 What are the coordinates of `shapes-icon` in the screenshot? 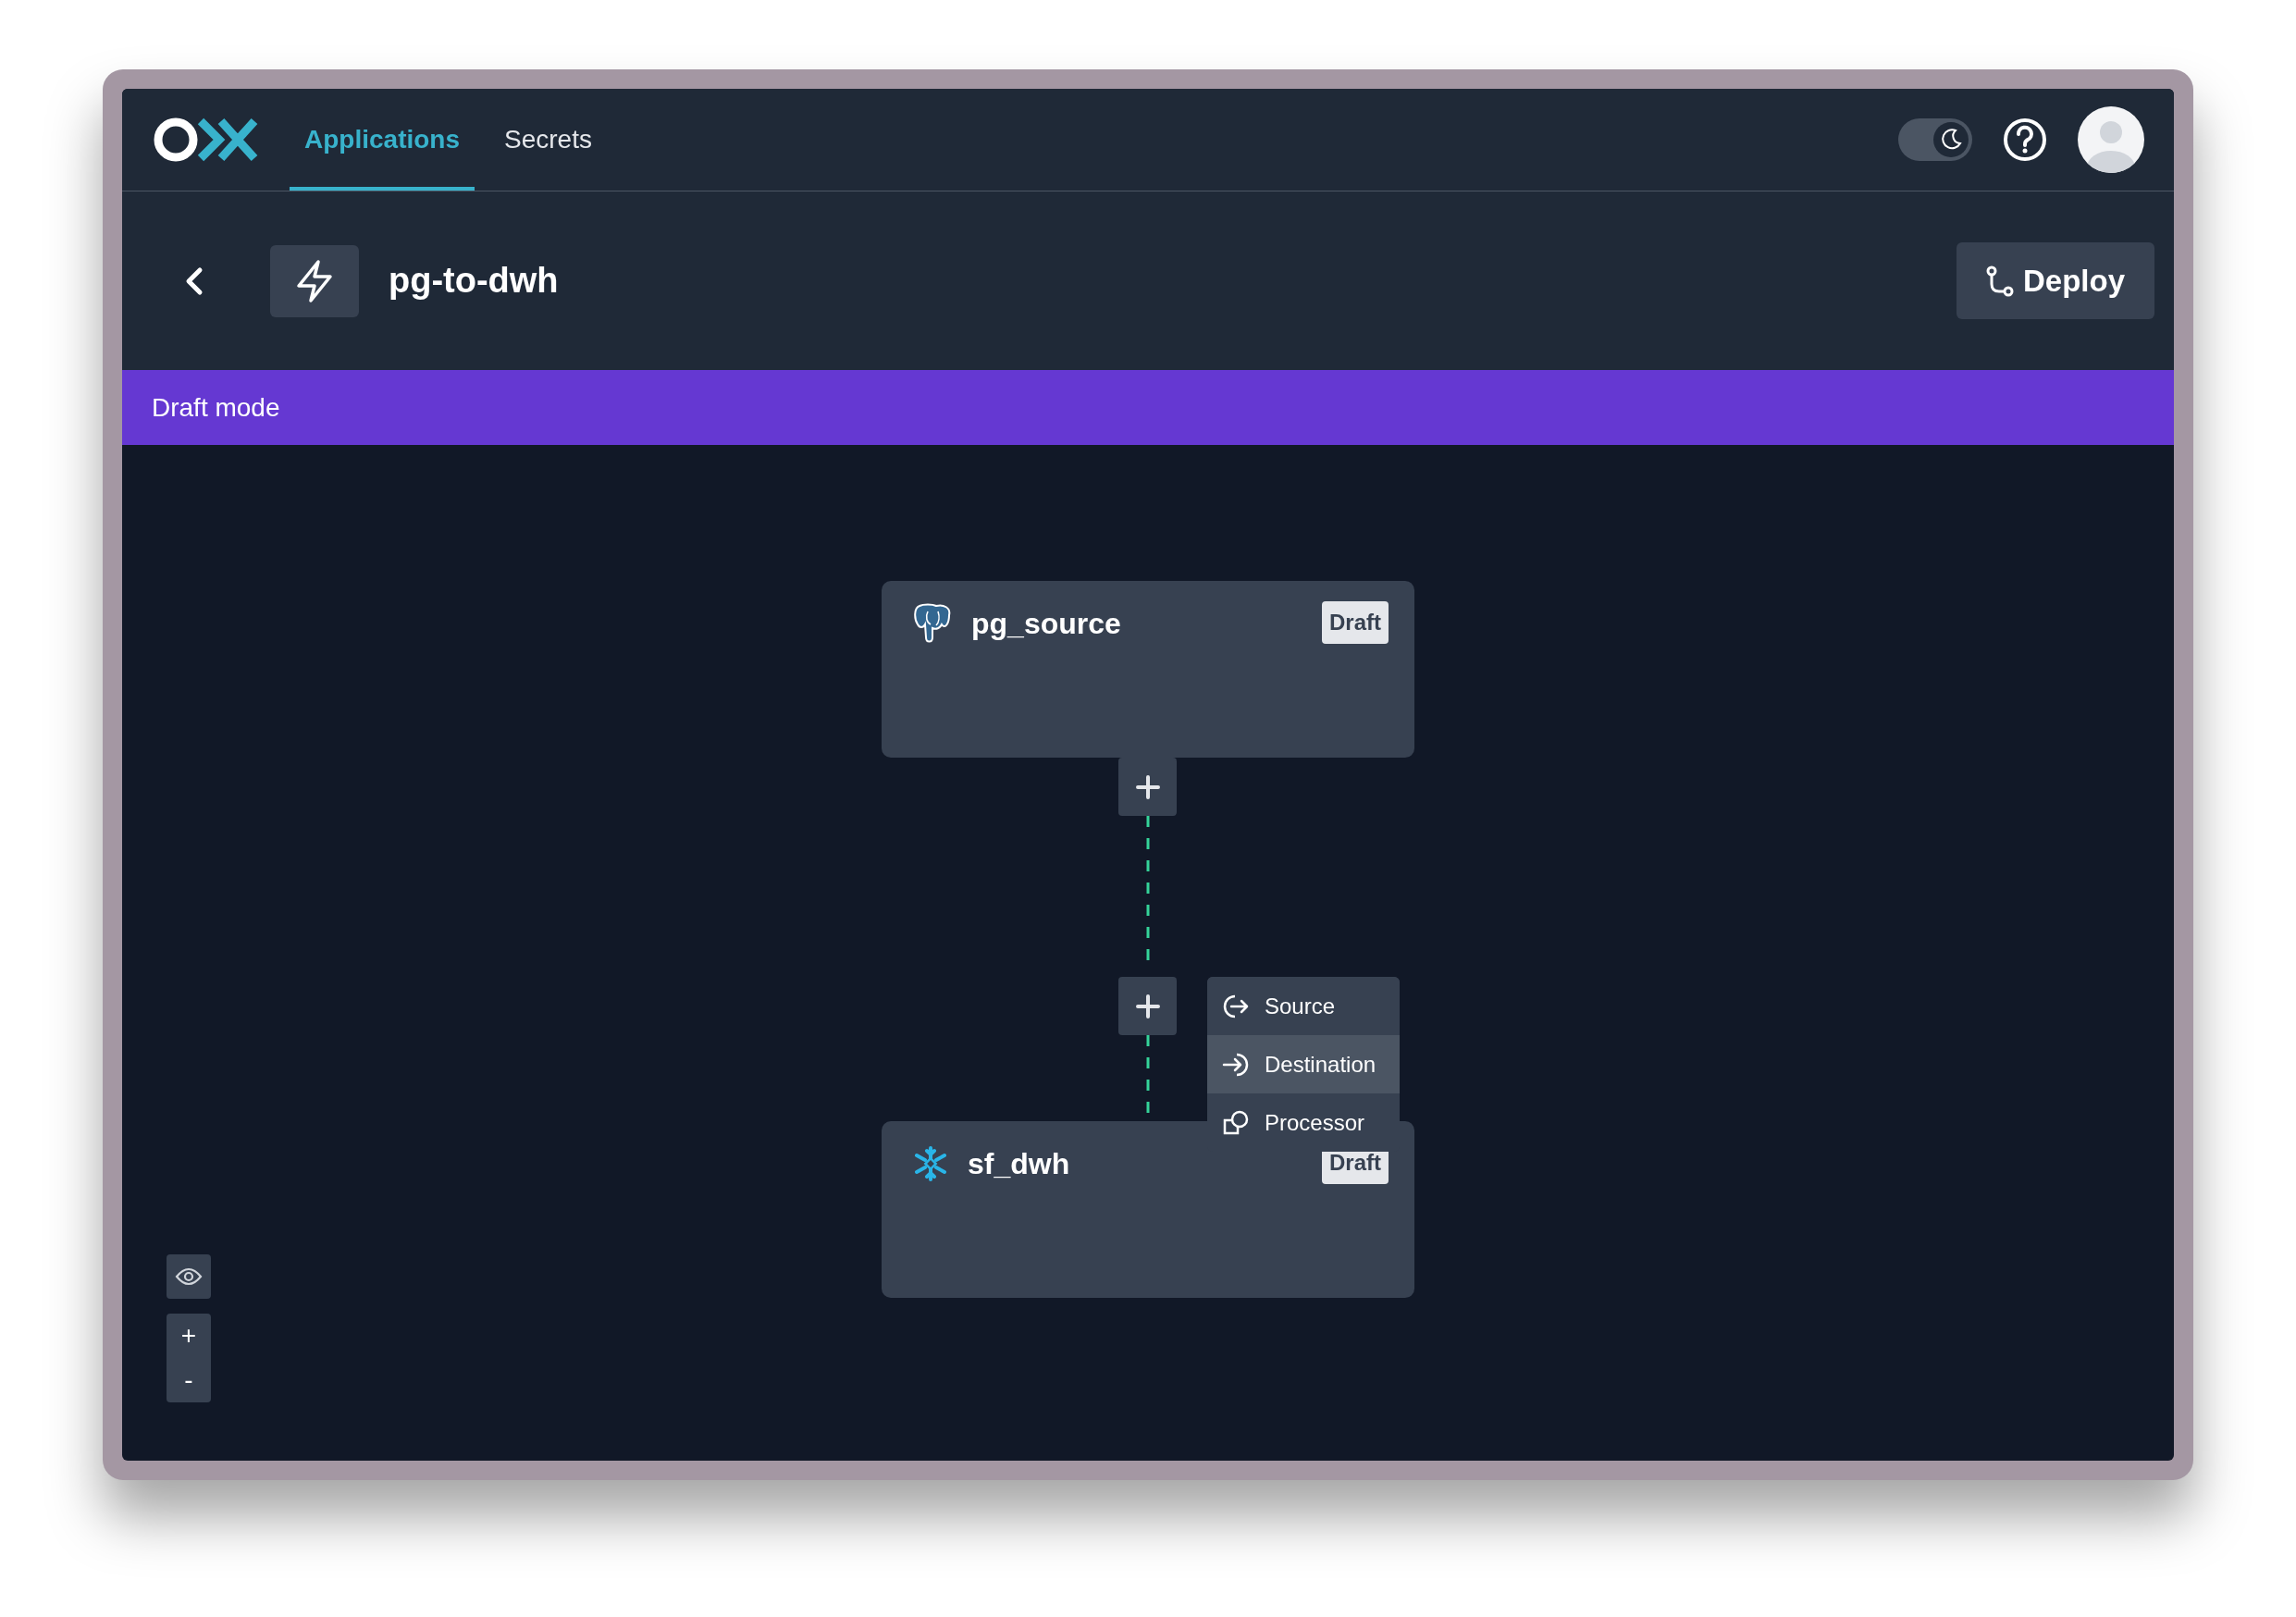 It's located at (1236, 1122).